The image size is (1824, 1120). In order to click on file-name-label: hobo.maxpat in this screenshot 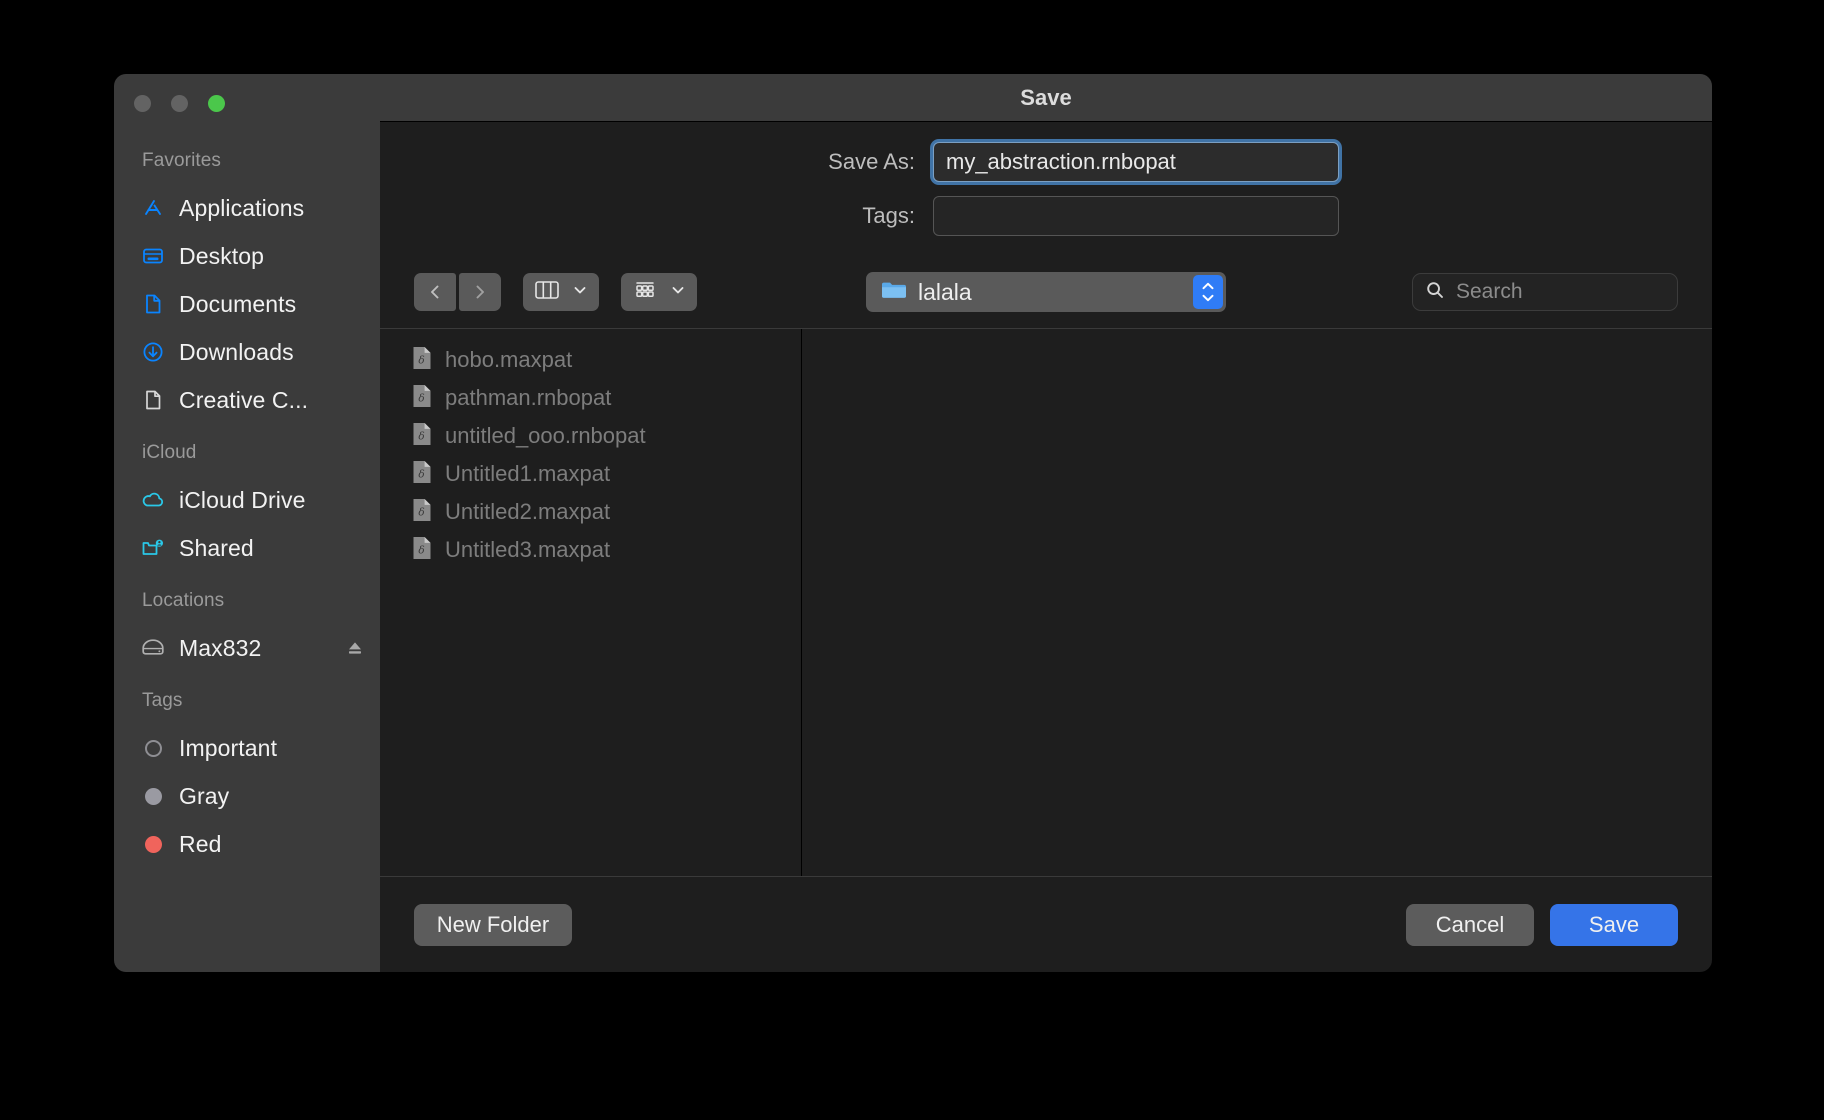, I will do `click(509, 359)`.